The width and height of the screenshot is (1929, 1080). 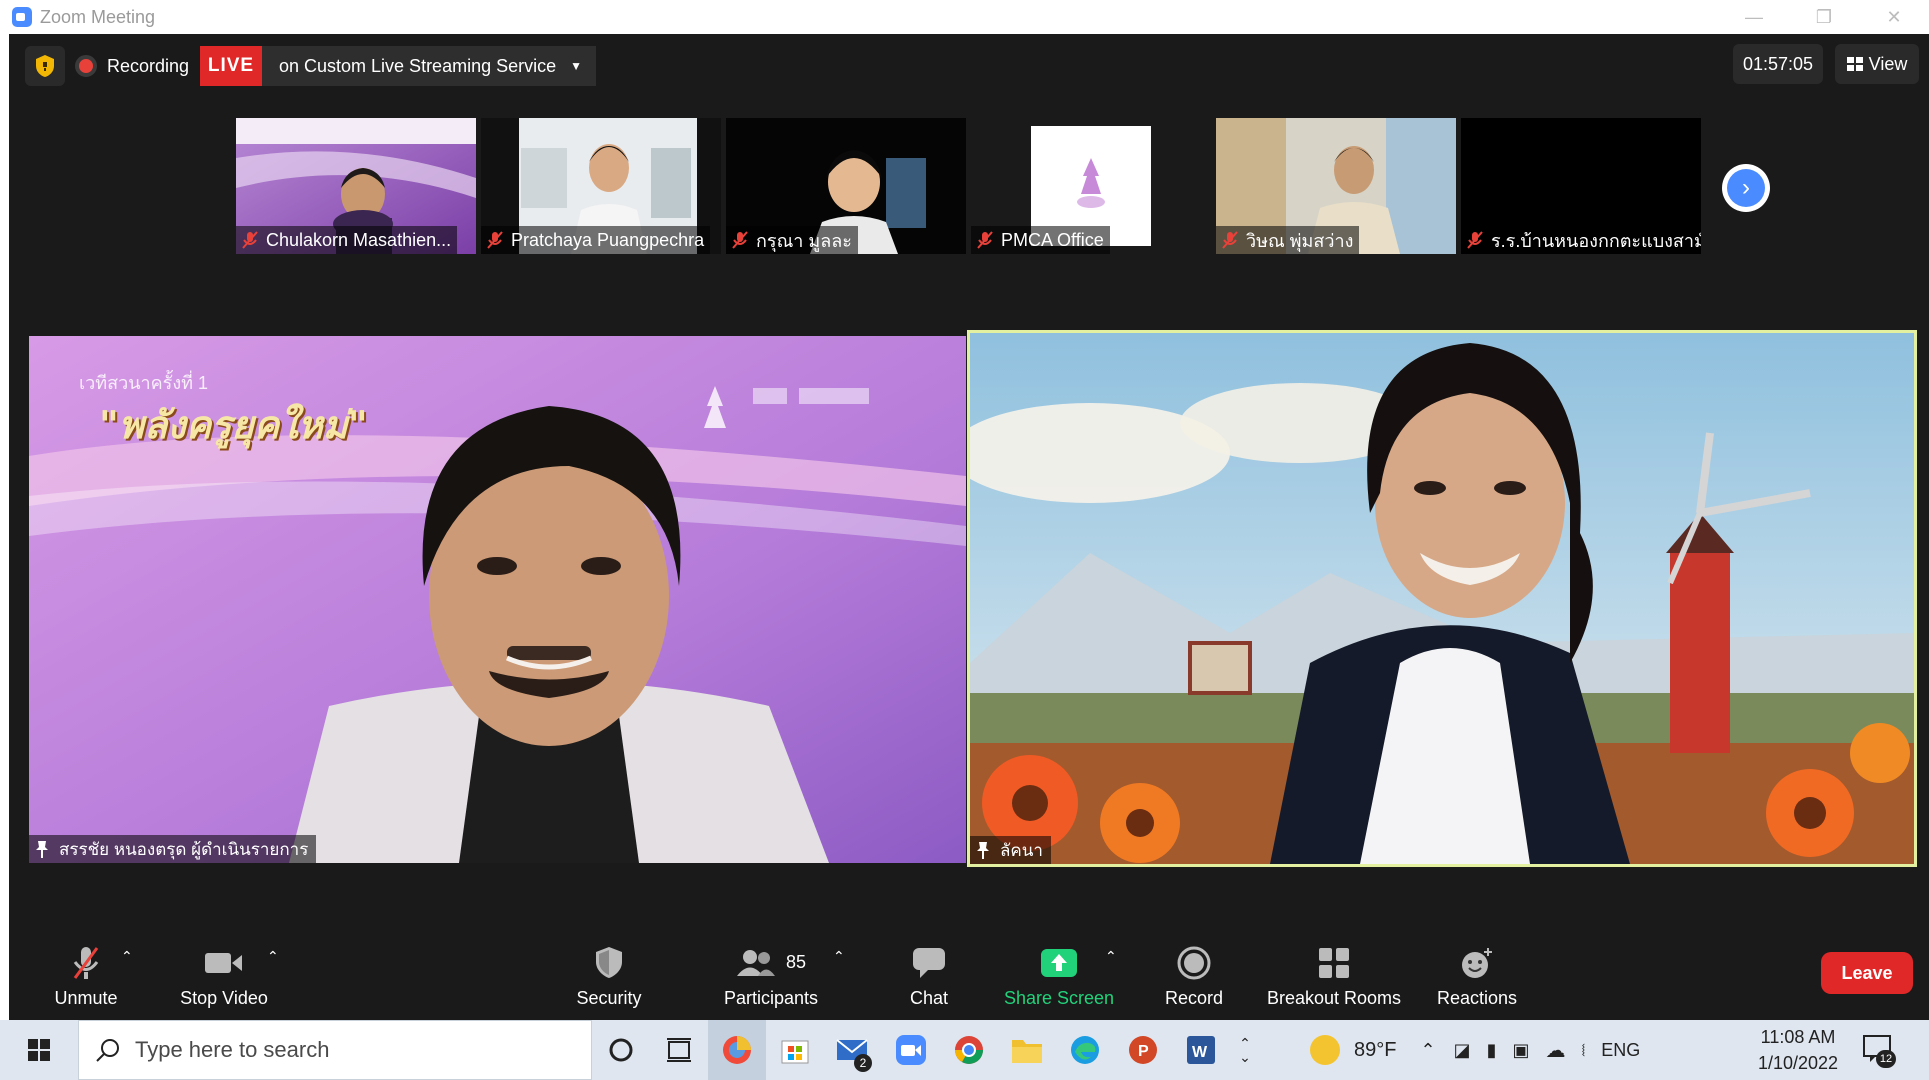 I want to click on language-indicator: ENG, so click(x=1620, y=1050).